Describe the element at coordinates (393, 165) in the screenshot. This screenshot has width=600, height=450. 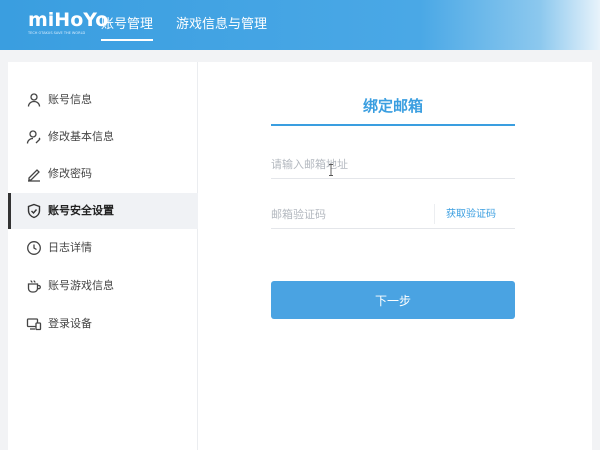
I see `email-input` at that location.